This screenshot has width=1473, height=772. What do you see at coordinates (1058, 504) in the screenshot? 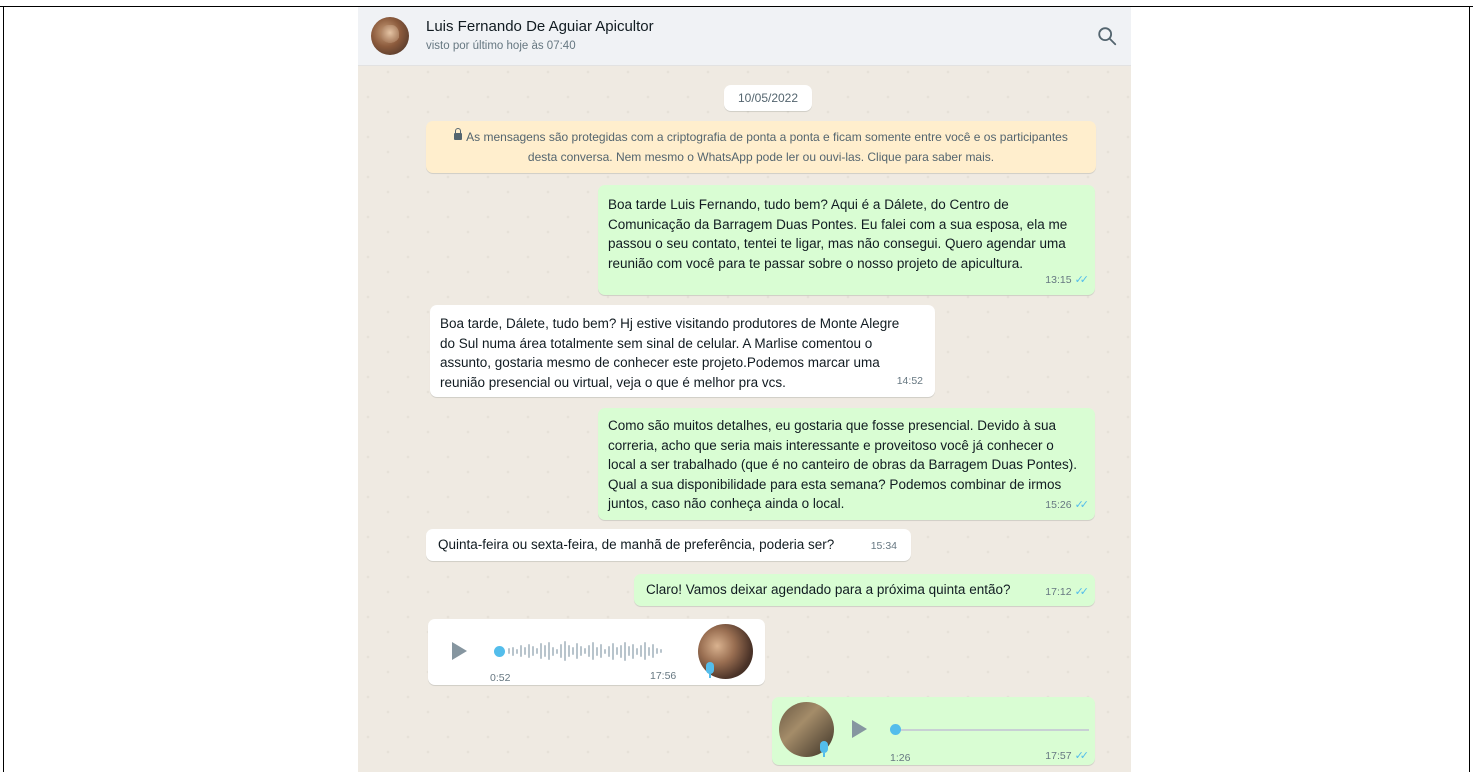
I see `message-time: 15:26` at bounding box center [1058, 504].